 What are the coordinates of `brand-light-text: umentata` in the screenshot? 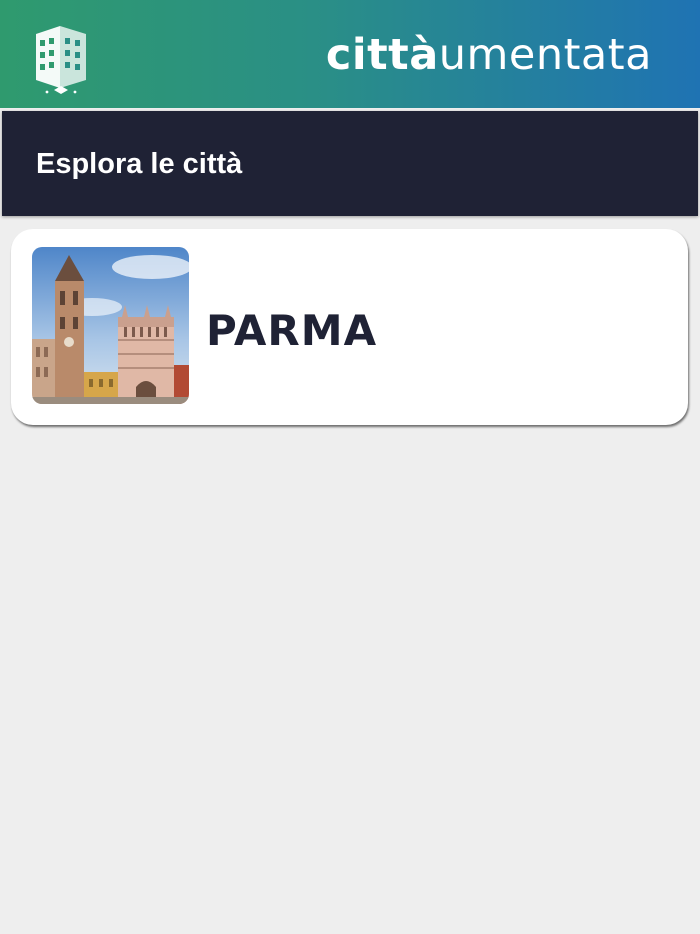 It's located at (545, 55).